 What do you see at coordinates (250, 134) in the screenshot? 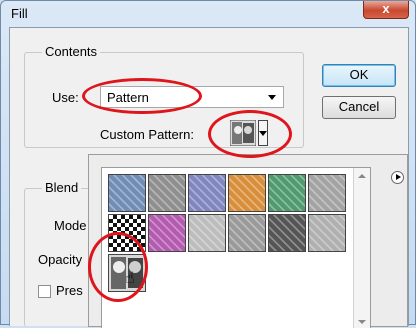
I see `highlight-pattern-ring` at bounding box center [250, 134].